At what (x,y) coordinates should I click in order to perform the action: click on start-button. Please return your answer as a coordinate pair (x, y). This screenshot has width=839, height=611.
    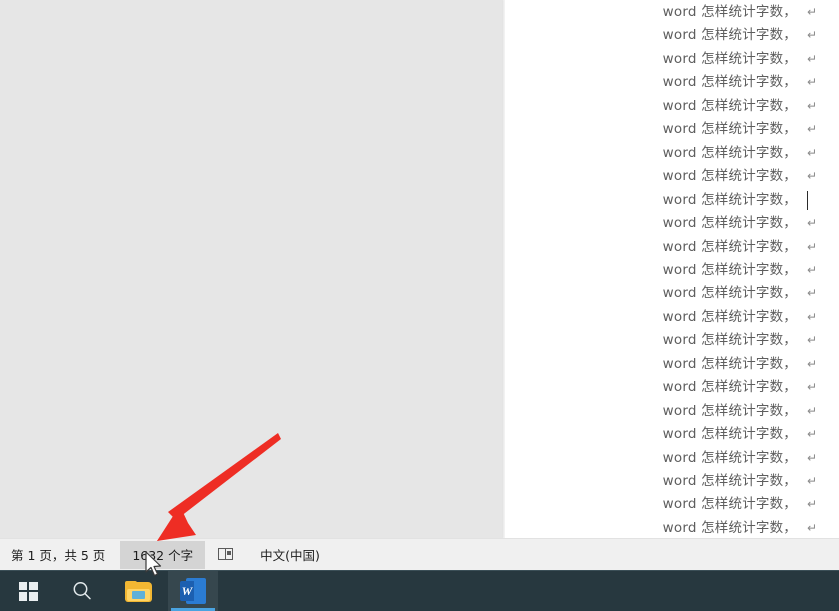
    Looking at the image, I should click on (28, 591).